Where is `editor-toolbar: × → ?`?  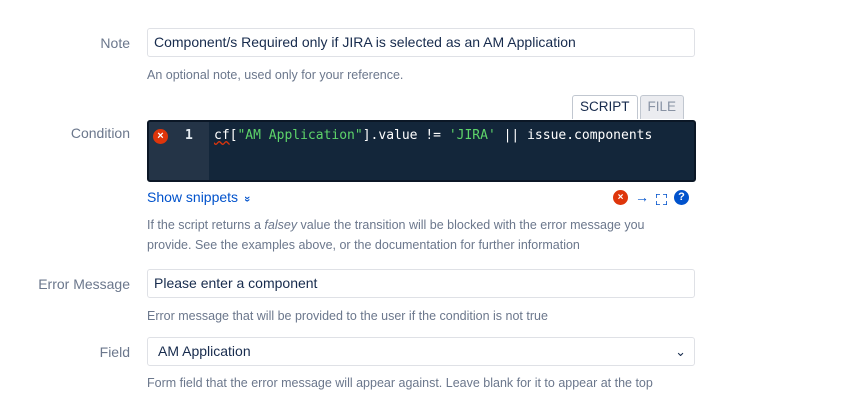 editor-toolbar: × → ? is located at coordinates (651, 197).